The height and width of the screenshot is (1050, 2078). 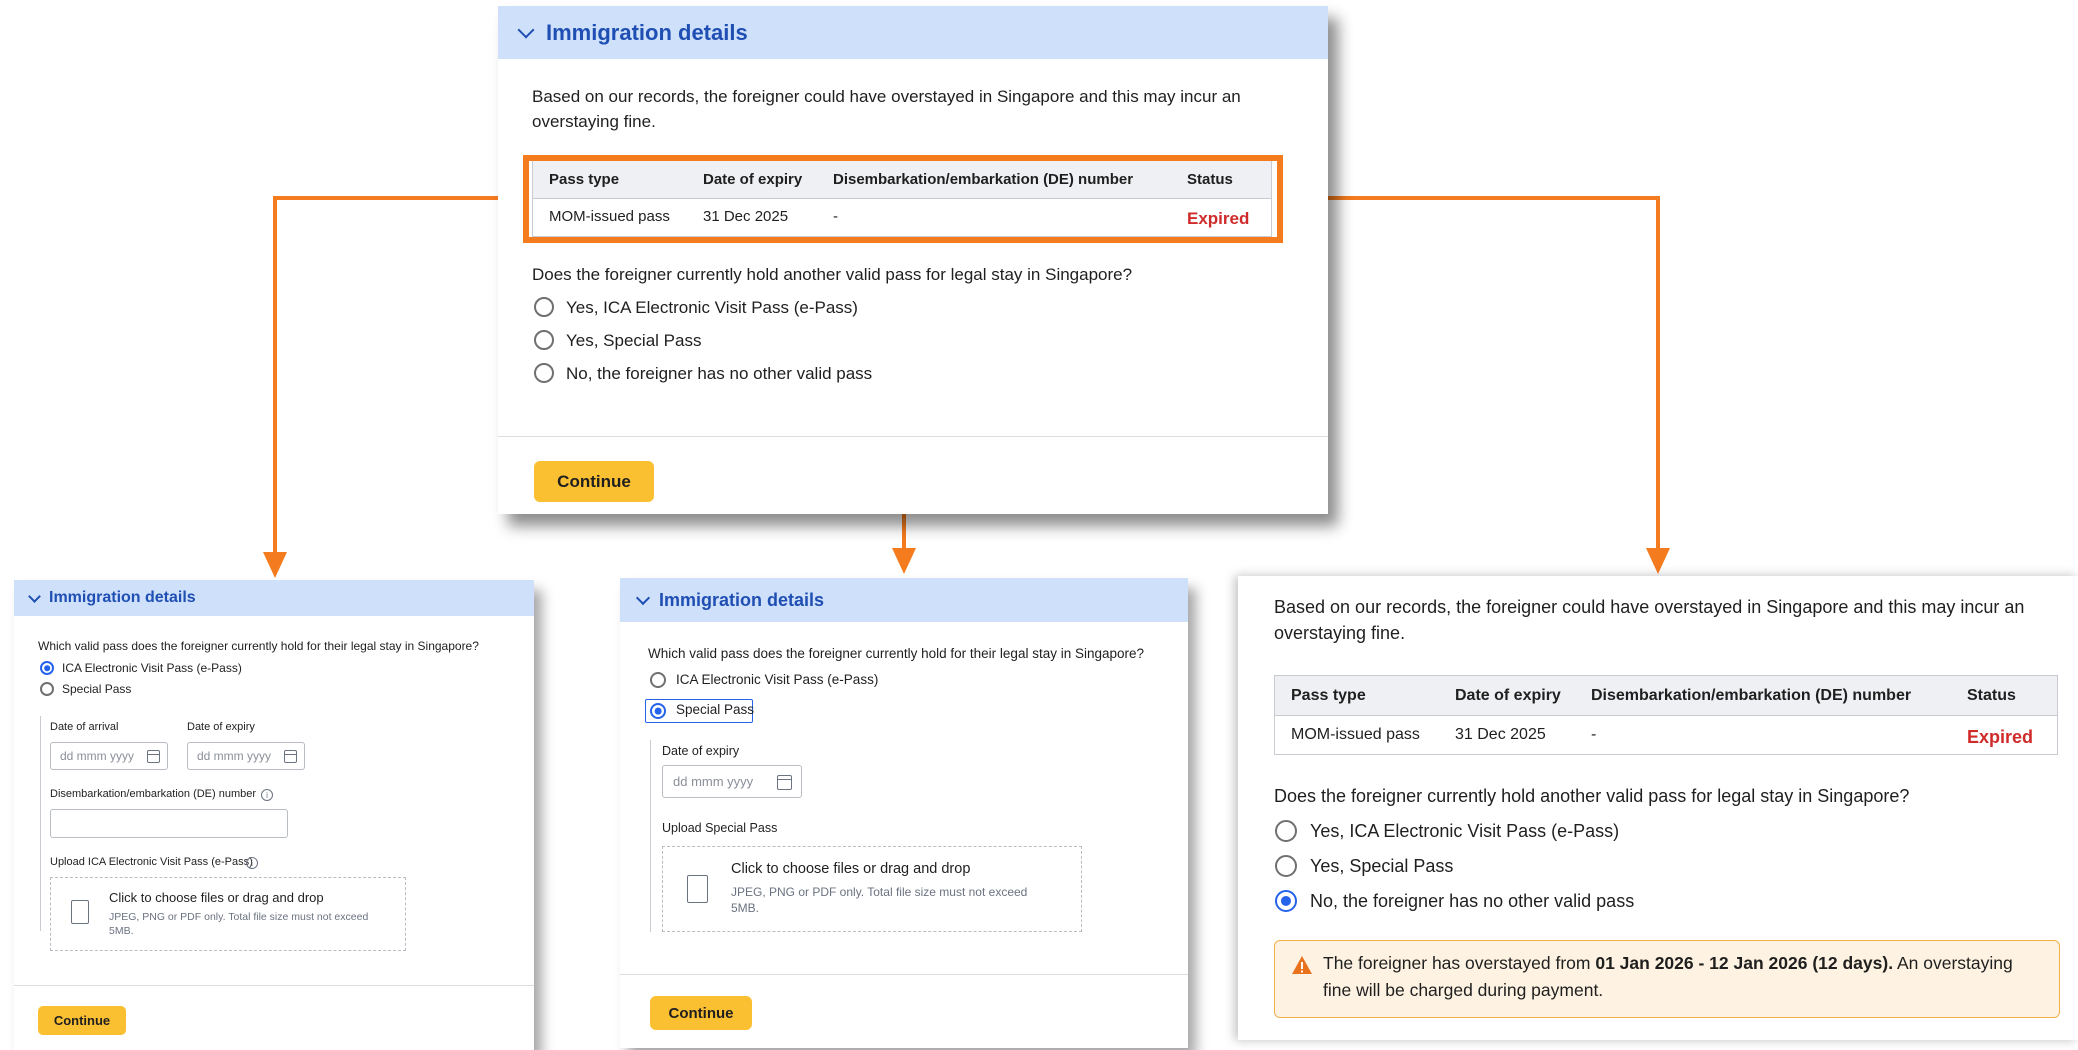 I want to click on th-de-number: Disembarkation/embarkation (DE) number, so click(x=1751, y=695).